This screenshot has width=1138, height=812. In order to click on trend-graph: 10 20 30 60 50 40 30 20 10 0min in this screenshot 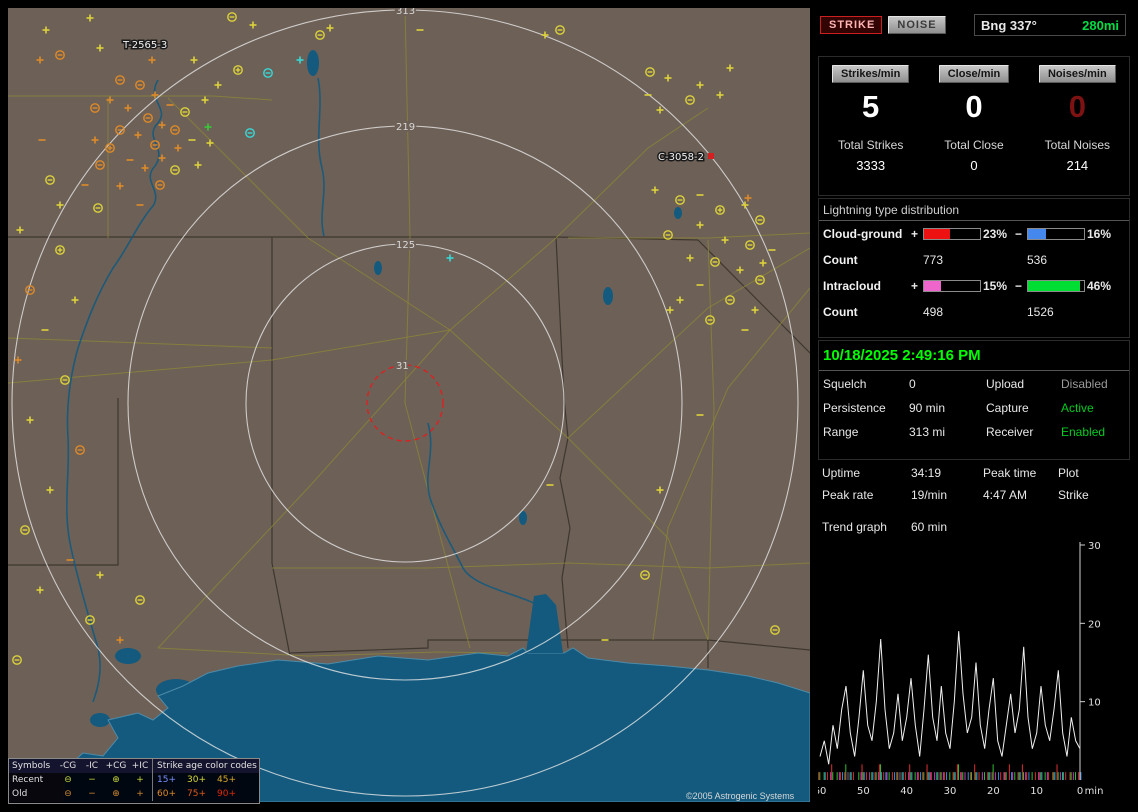, I will do `click(961, 669)`.